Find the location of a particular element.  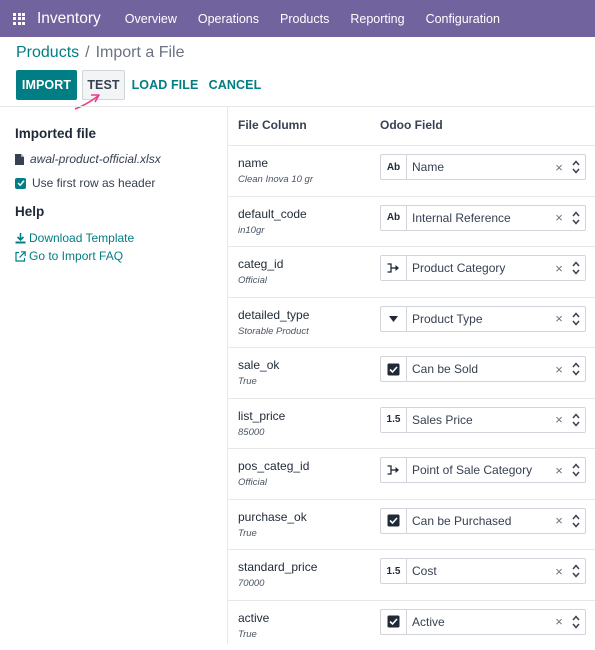

odoo-field-value: Name is located at coordinates (479, 167).